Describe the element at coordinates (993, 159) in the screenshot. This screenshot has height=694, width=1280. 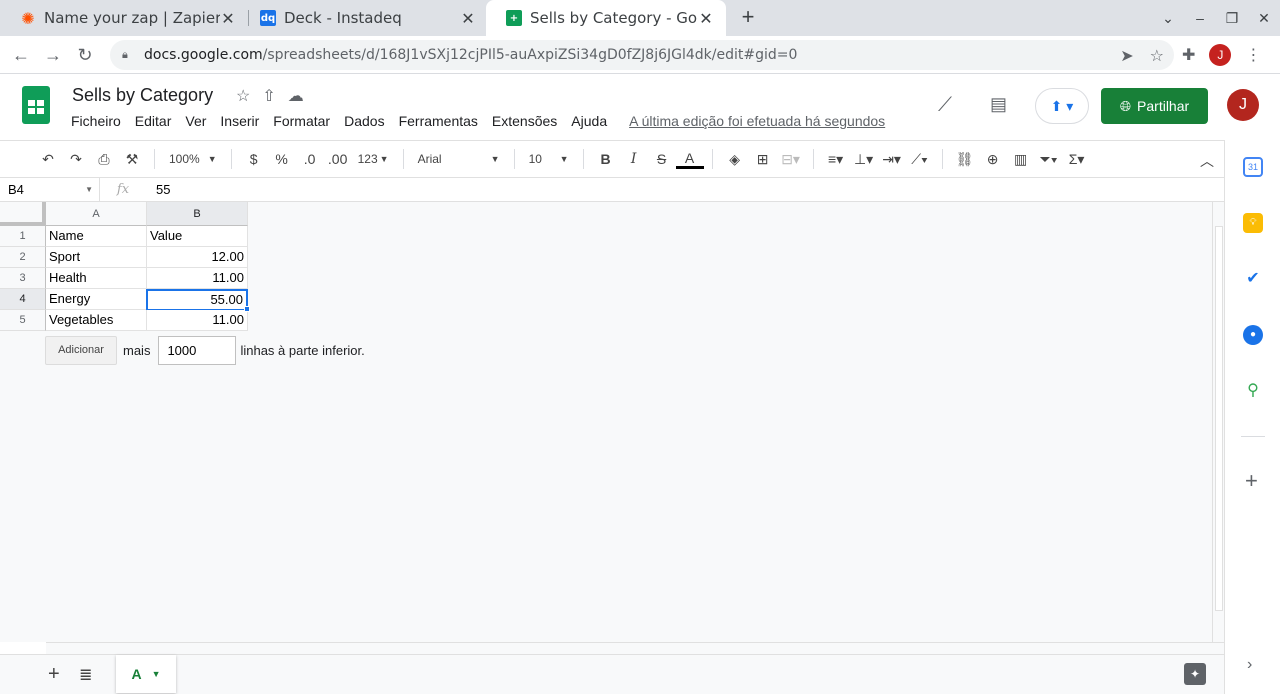
I see `insert-comment-icon: ⊕` at that location.